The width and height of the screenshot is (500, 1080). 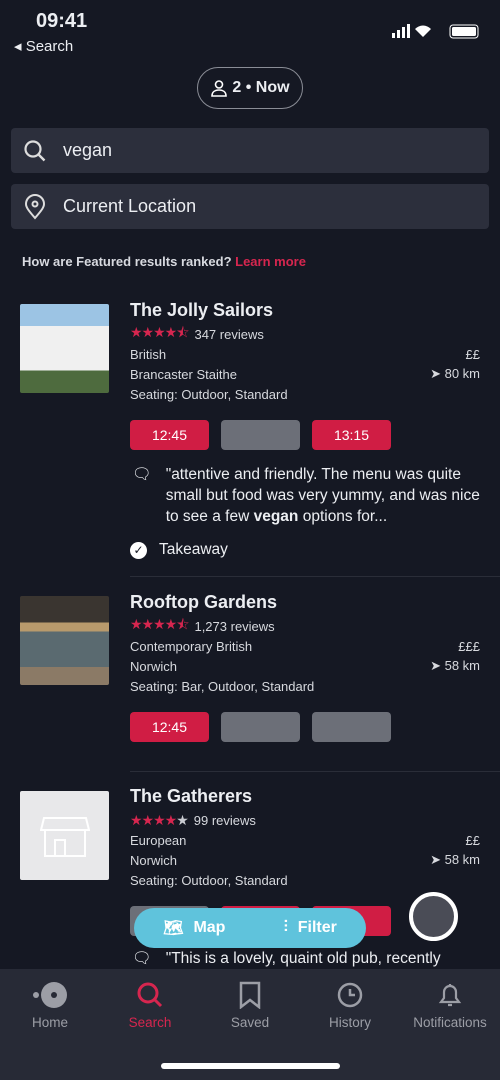 I want to click on placeholder-storefront-icon, so click(x=64, y=835).